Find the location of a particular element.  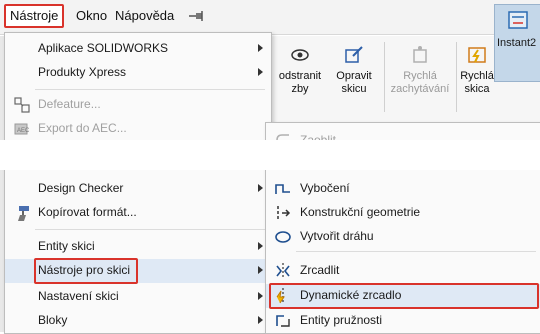

menu-bar: Nástroje Okno Nápověda is located at coordinates (270, 17).